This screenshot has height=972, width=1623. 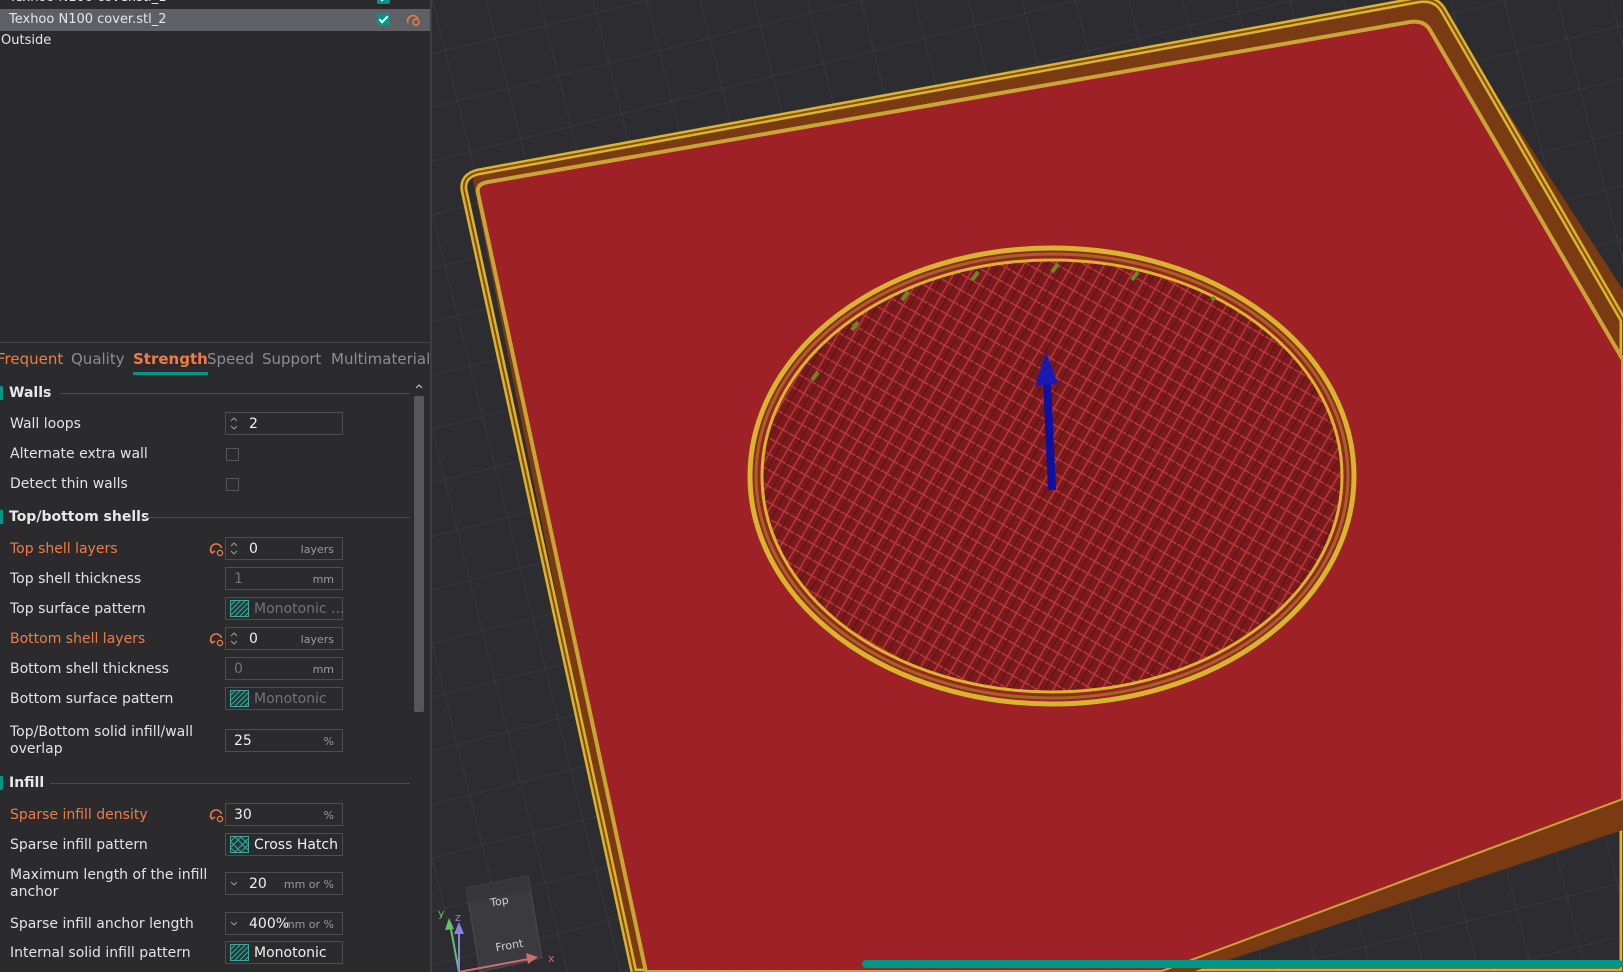 What do you see at coordinates (215, 20) in the screenshot?
I see `object-list-item-selected: Texhoo N100 cover.stl_2` at bounding box center [215, 20].